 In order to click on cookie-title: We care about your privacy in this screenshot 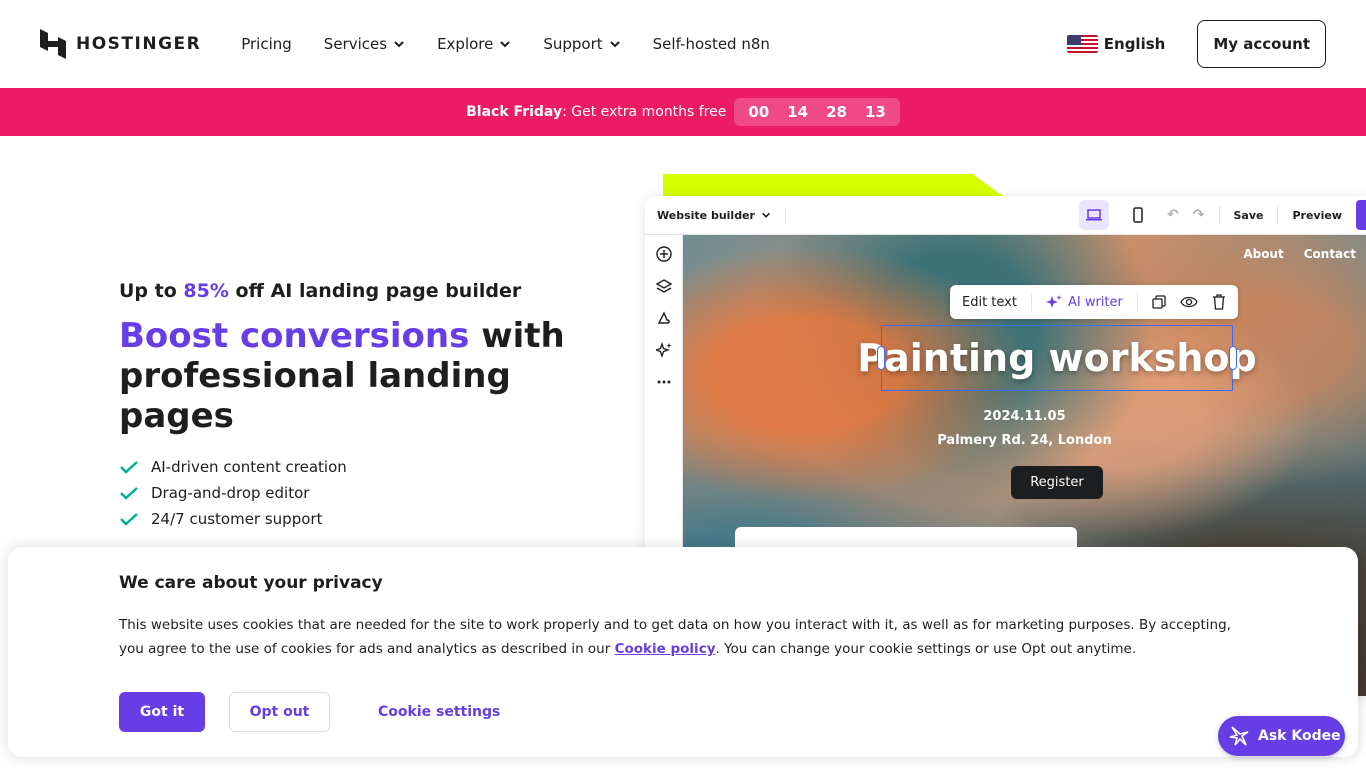, I will do `click(251, 583)`.